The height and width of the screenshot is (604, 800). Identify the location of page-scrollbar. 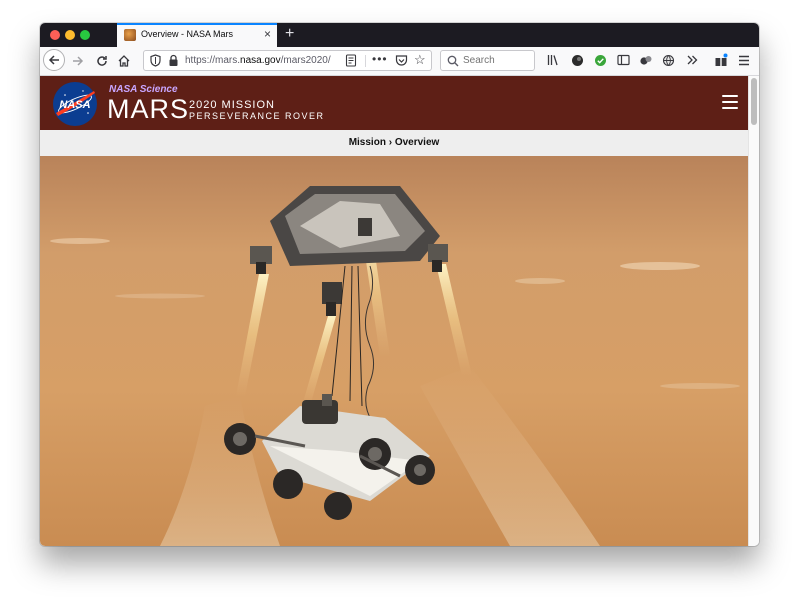
(753, 311).